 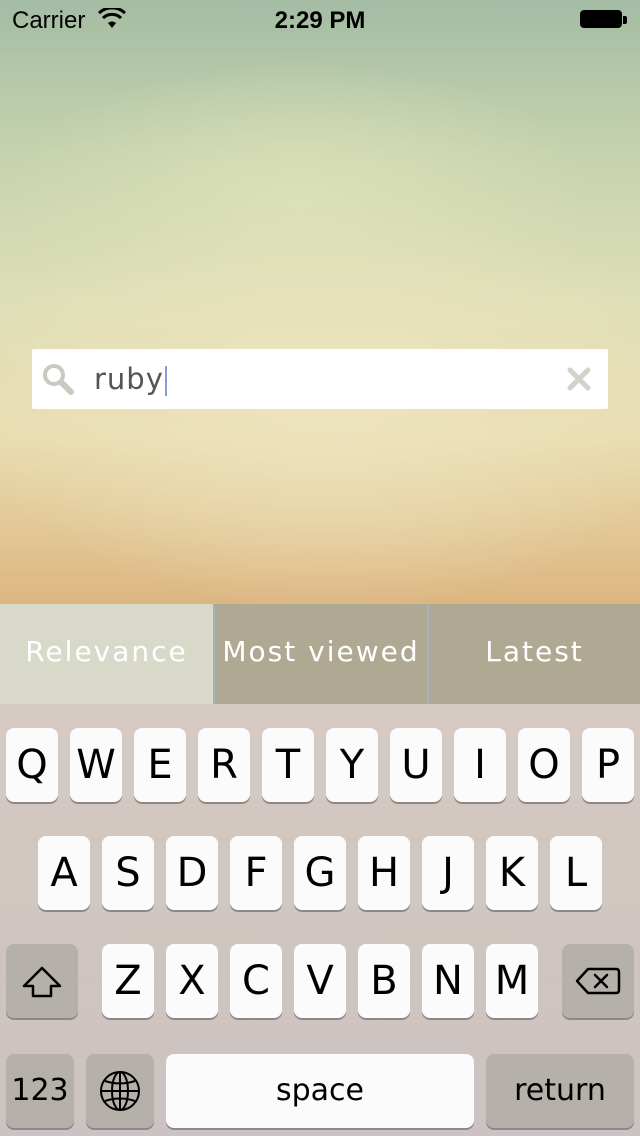 What do you see at coordinates (224, 765) in the screenshot?
I see `key-r: R` at bounding box center [224, 765].